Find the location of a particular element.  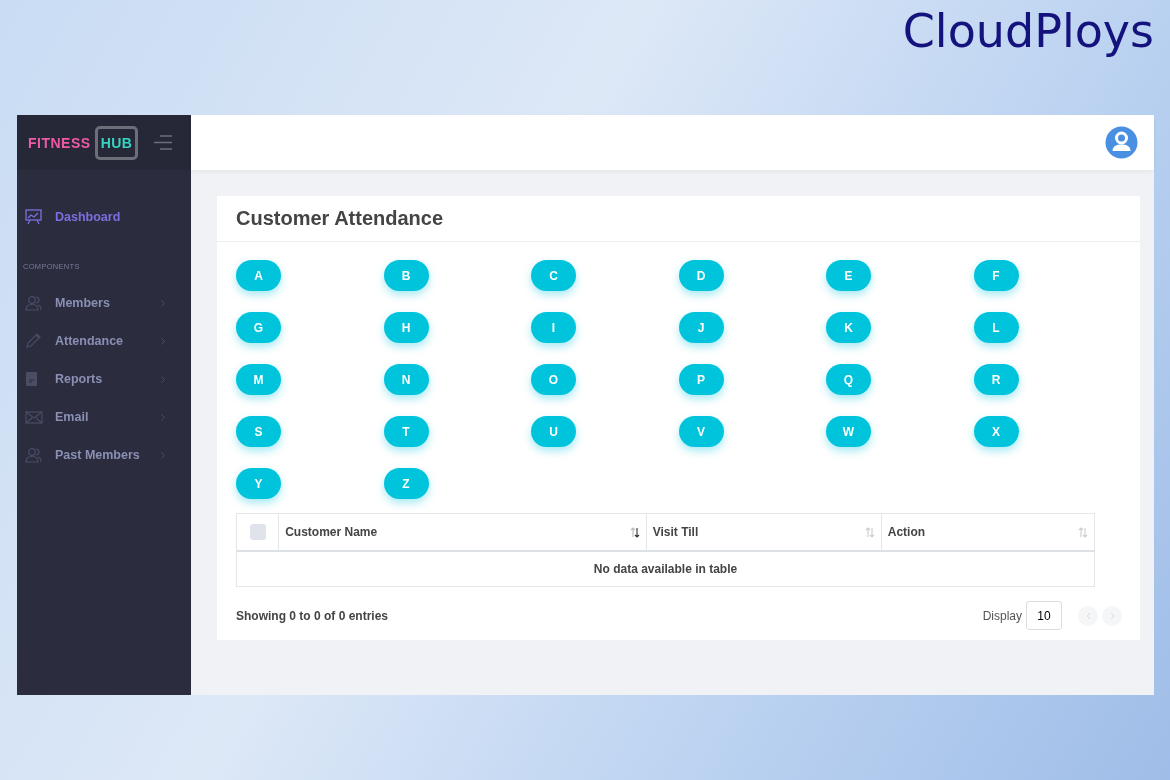

letter-filter-button: C is located at coordinates (553, 275).